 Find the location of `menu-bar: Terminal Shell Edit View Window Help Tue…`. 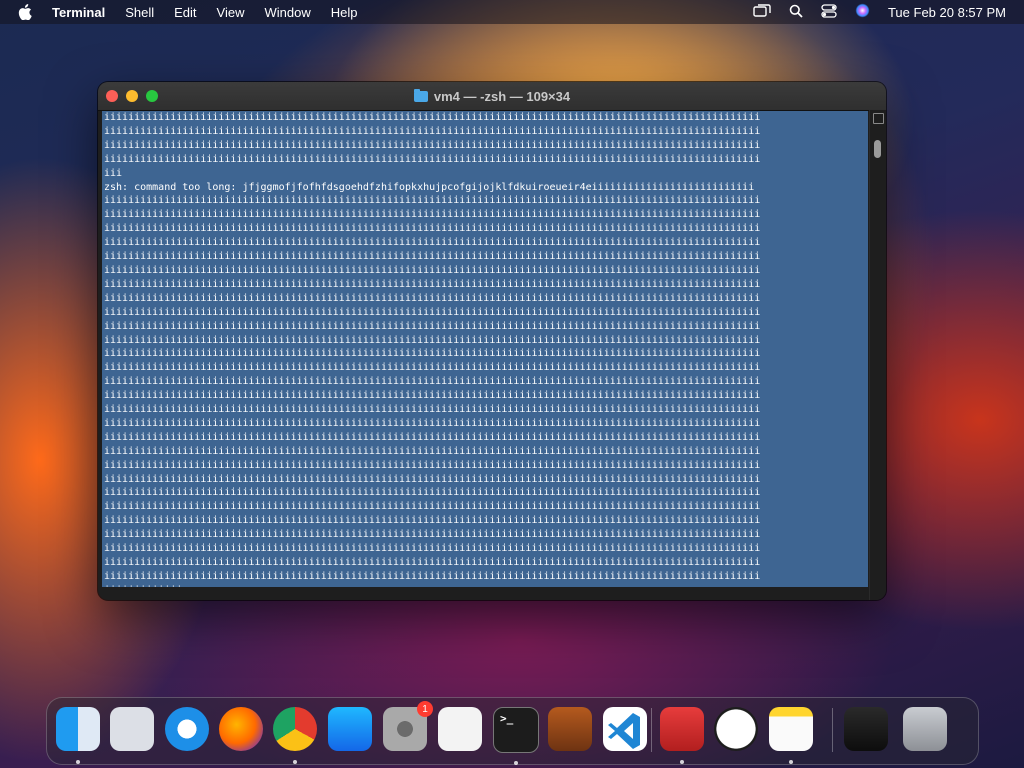

menu-bar: Terminal Shell Edit View Window Help Tue… is located at coordinates (512, 12).